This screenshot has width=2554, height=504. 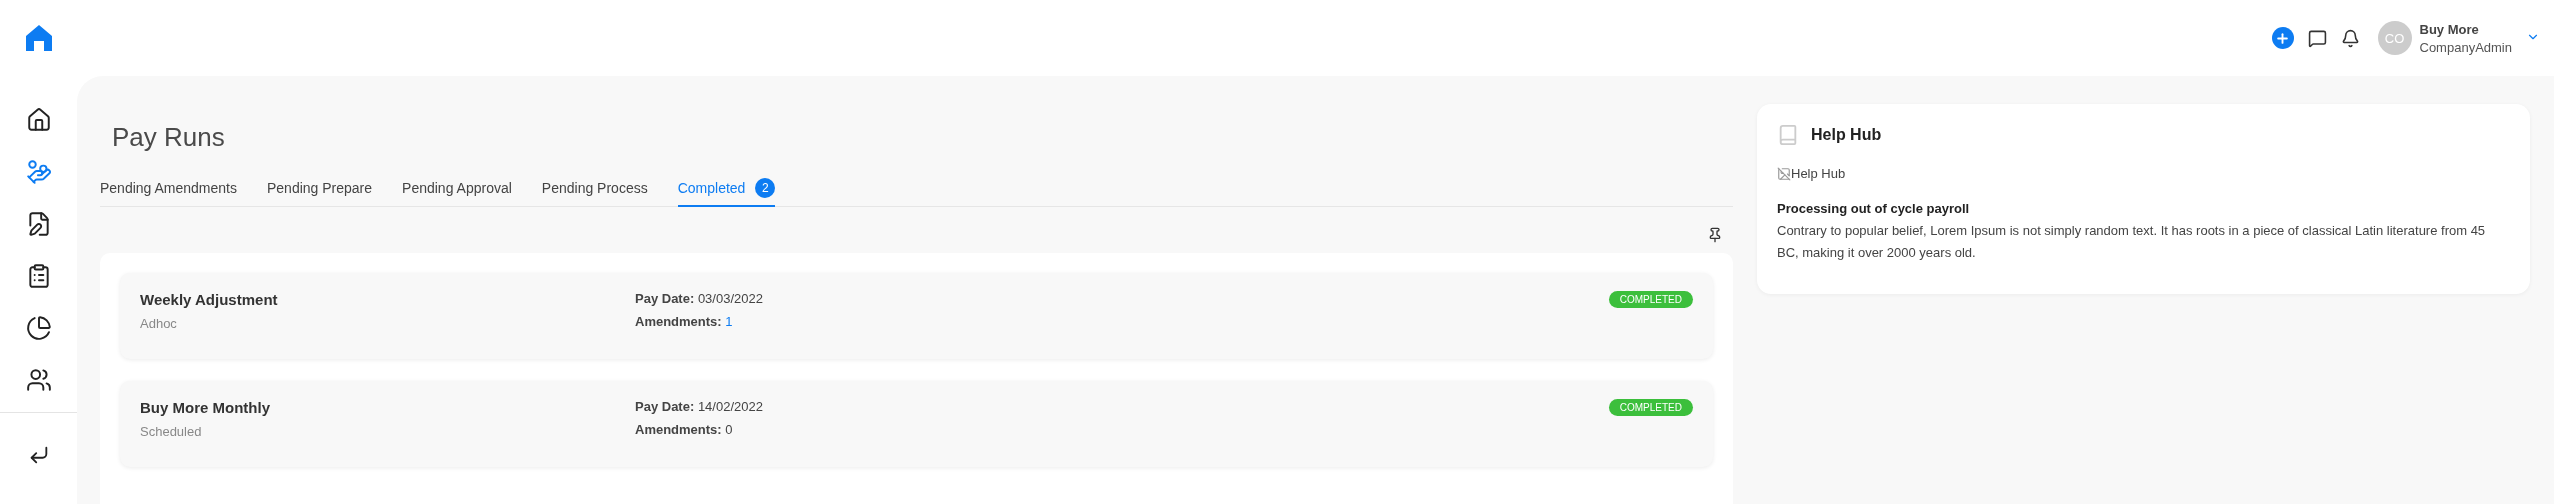 I want to click on pay-run-name: Weekly Adjustment, so click(x=209, y=299).